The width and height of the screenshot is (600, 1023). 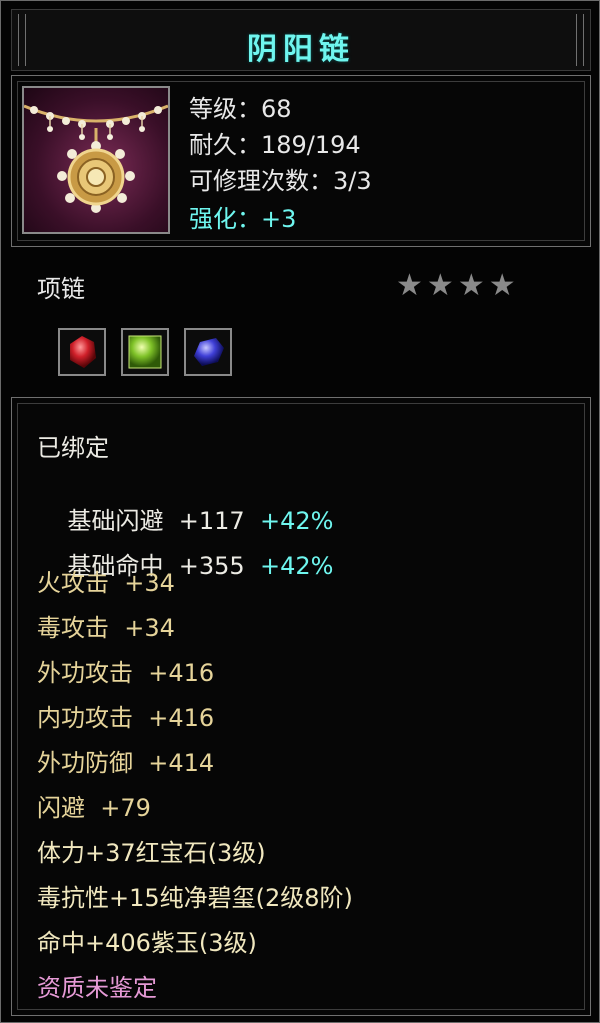 What do you see at coordinates (126, 763) in the screenshot?
I see `external-defense: 外功防御 +414` at bounding box center [126, 763].